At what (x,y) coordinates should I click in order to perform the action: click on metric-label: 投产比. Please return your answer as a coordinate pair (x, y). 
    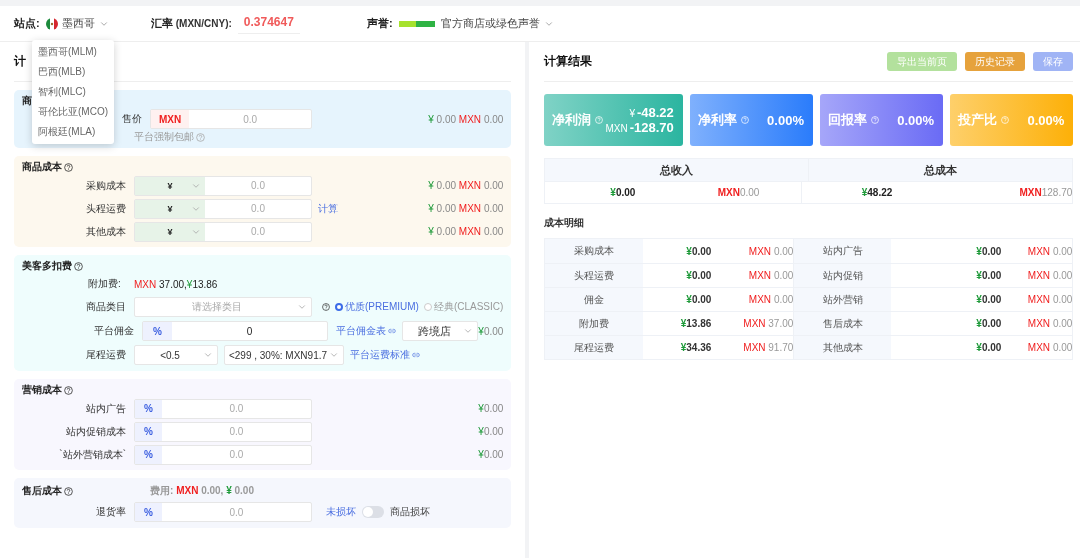
    Looking at the image, I should click on (984, 120).